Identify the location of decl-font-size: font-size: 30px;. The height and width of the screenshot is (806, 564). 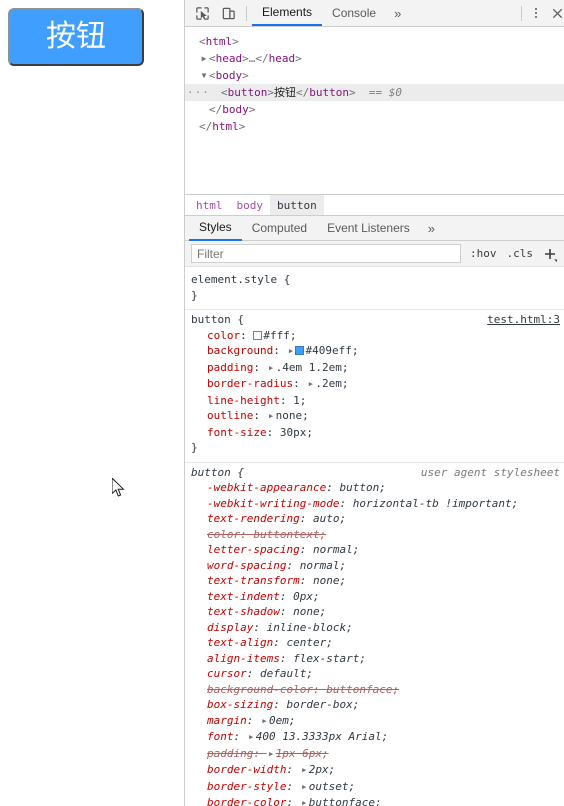
(374, 433).